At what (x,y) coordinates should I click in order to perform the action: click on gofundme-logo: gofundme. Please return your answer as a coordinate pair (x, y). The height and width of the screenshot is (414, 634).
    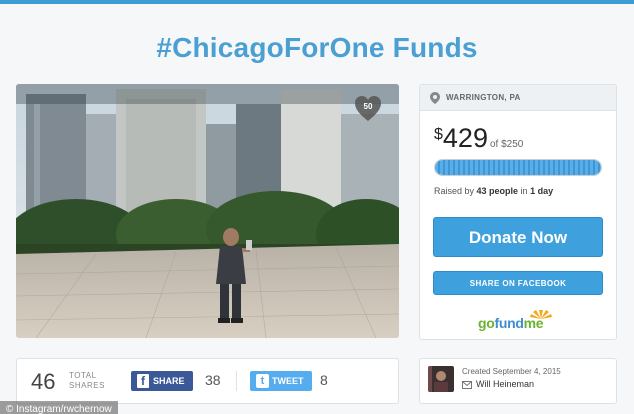
    Looking at the image, I should click on (520, 320).